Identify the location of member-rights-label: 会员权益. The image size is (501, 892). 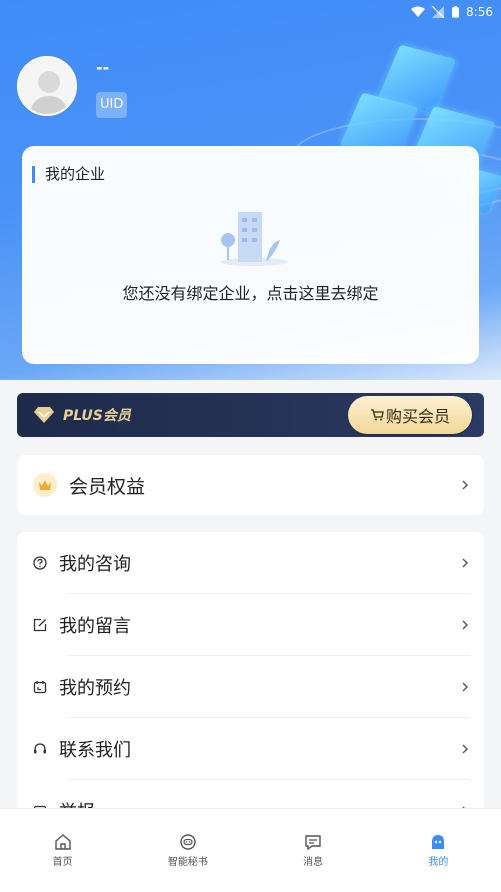
(107, 486).